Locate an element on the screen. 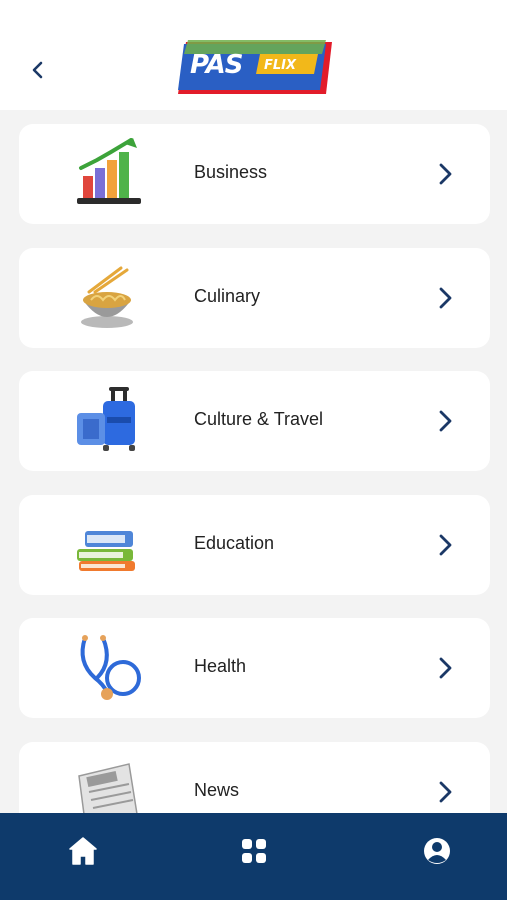  logo-text-pas: PAS is located at coordinates (217, 65).